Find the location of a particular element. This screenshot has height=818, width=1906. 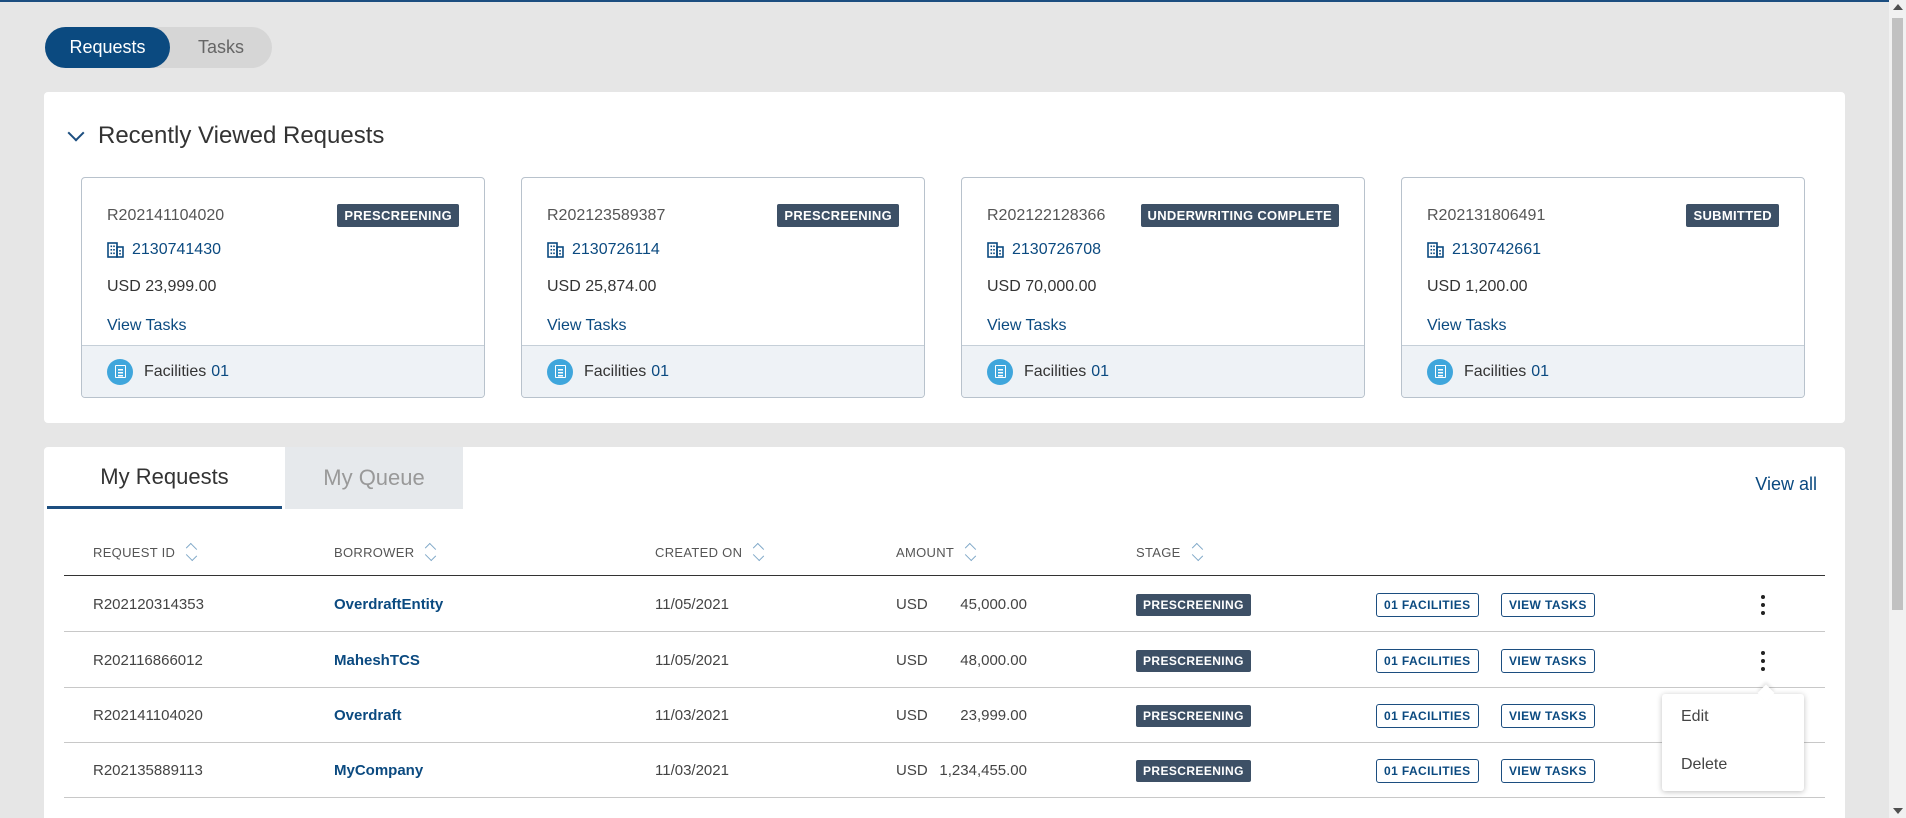

page-scrollbar is located at coordinates (1897, 409).